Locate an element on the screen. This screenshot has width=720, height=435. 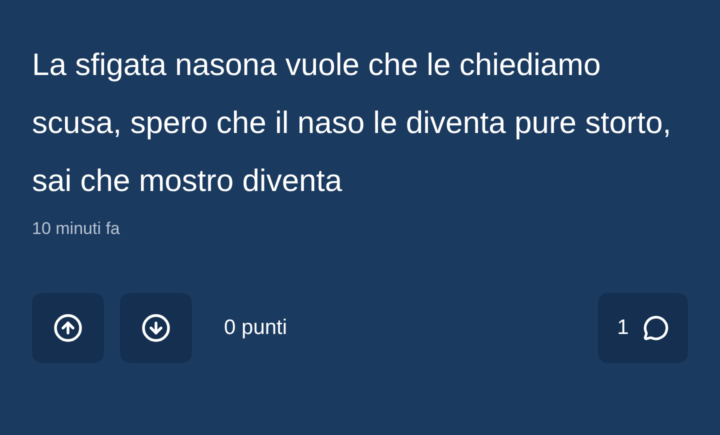
score-label: 0 punti is located at coordinates (256, 328).